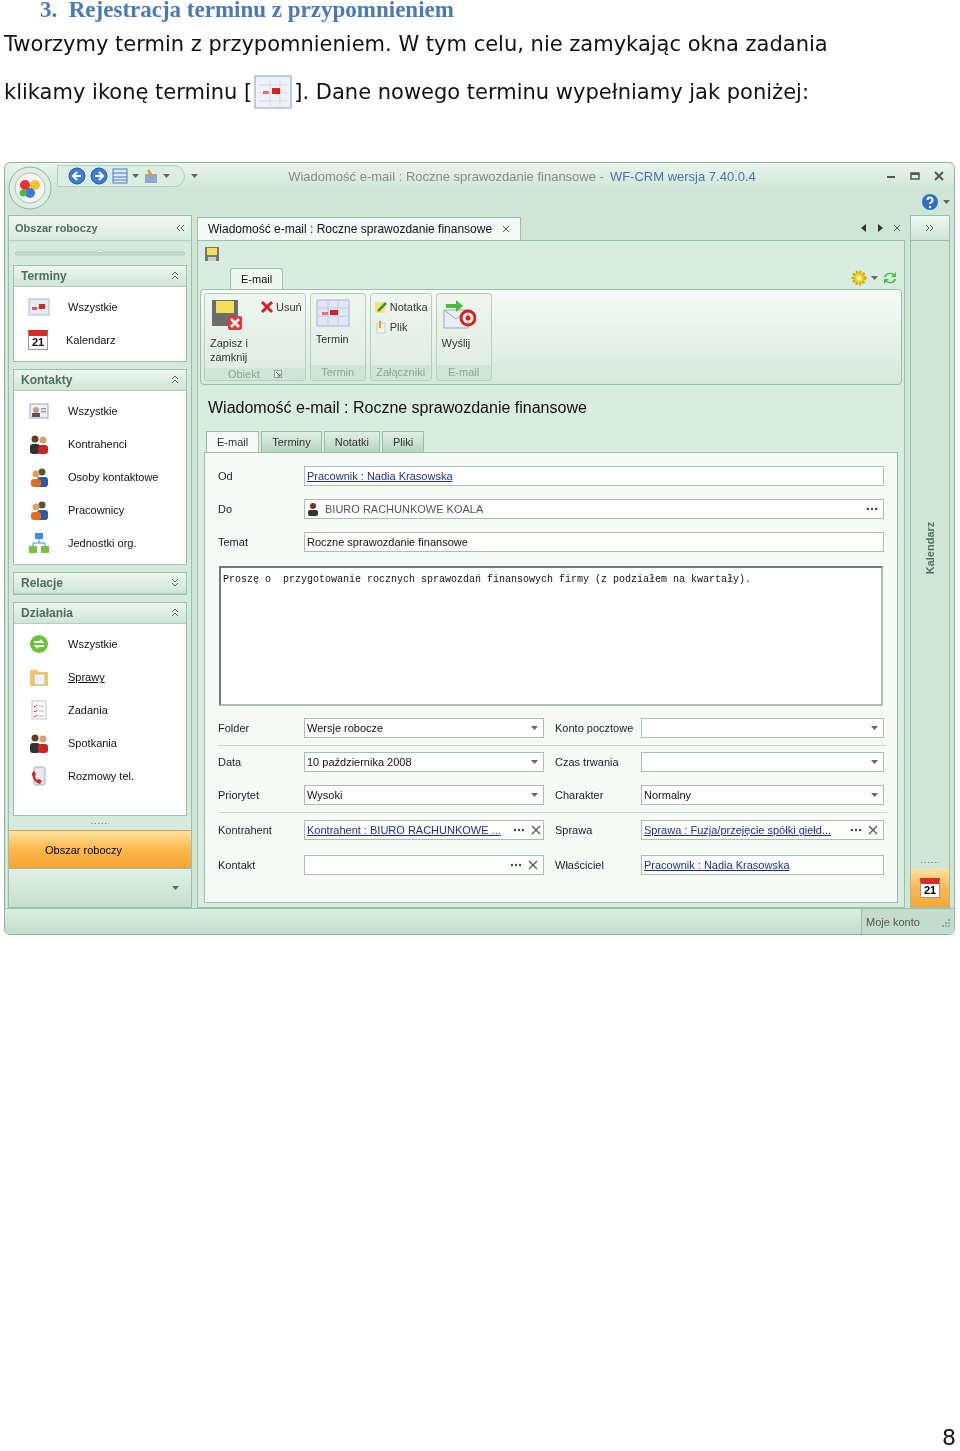  I want to click on calendar-button: 21, so click(930, 888).